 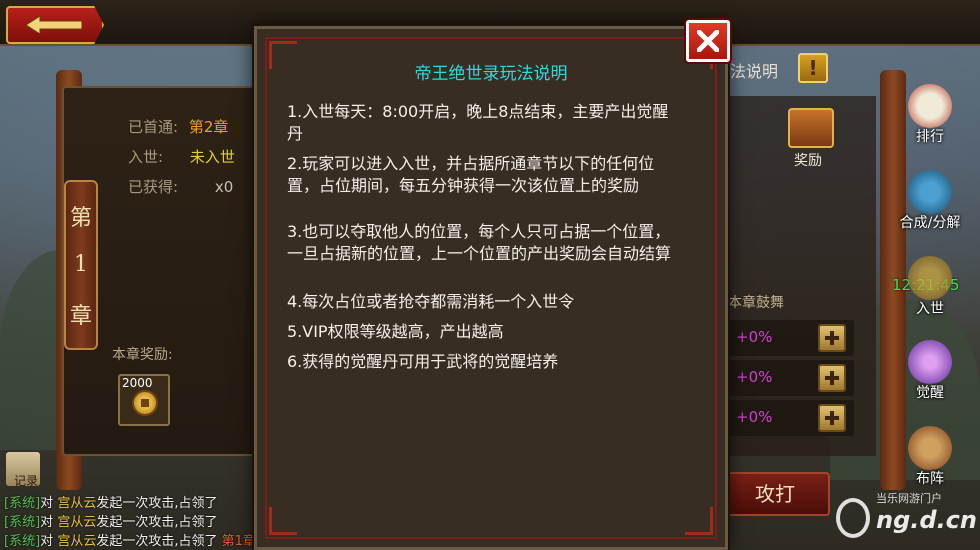 What do you see at coordinates (80, 219) in the screenshot?
I see `chapter-char: 第` at bounding box center [80, 219].